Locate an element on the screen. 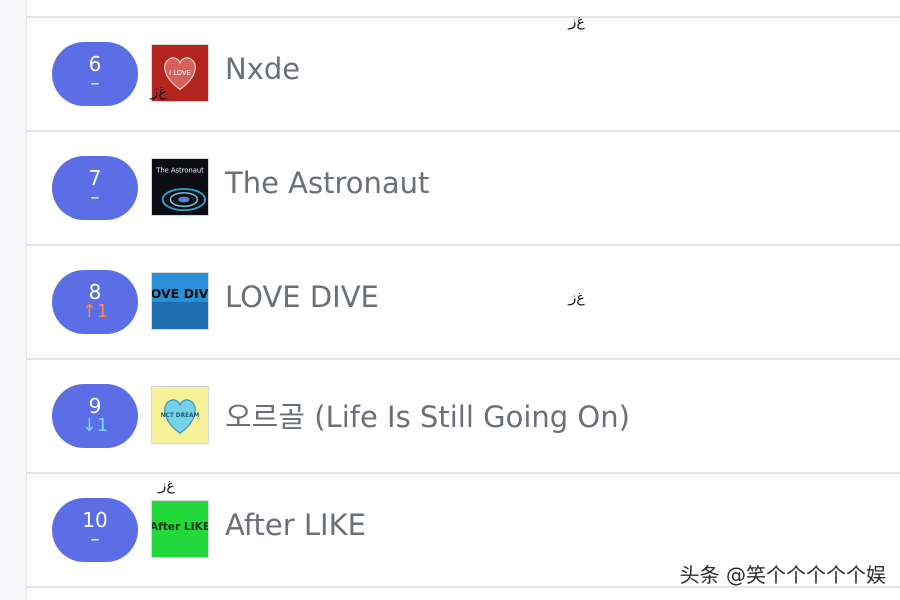 The height and width of the screenshot is (600, 900). left-gutter is located at coordinates (13, 300).